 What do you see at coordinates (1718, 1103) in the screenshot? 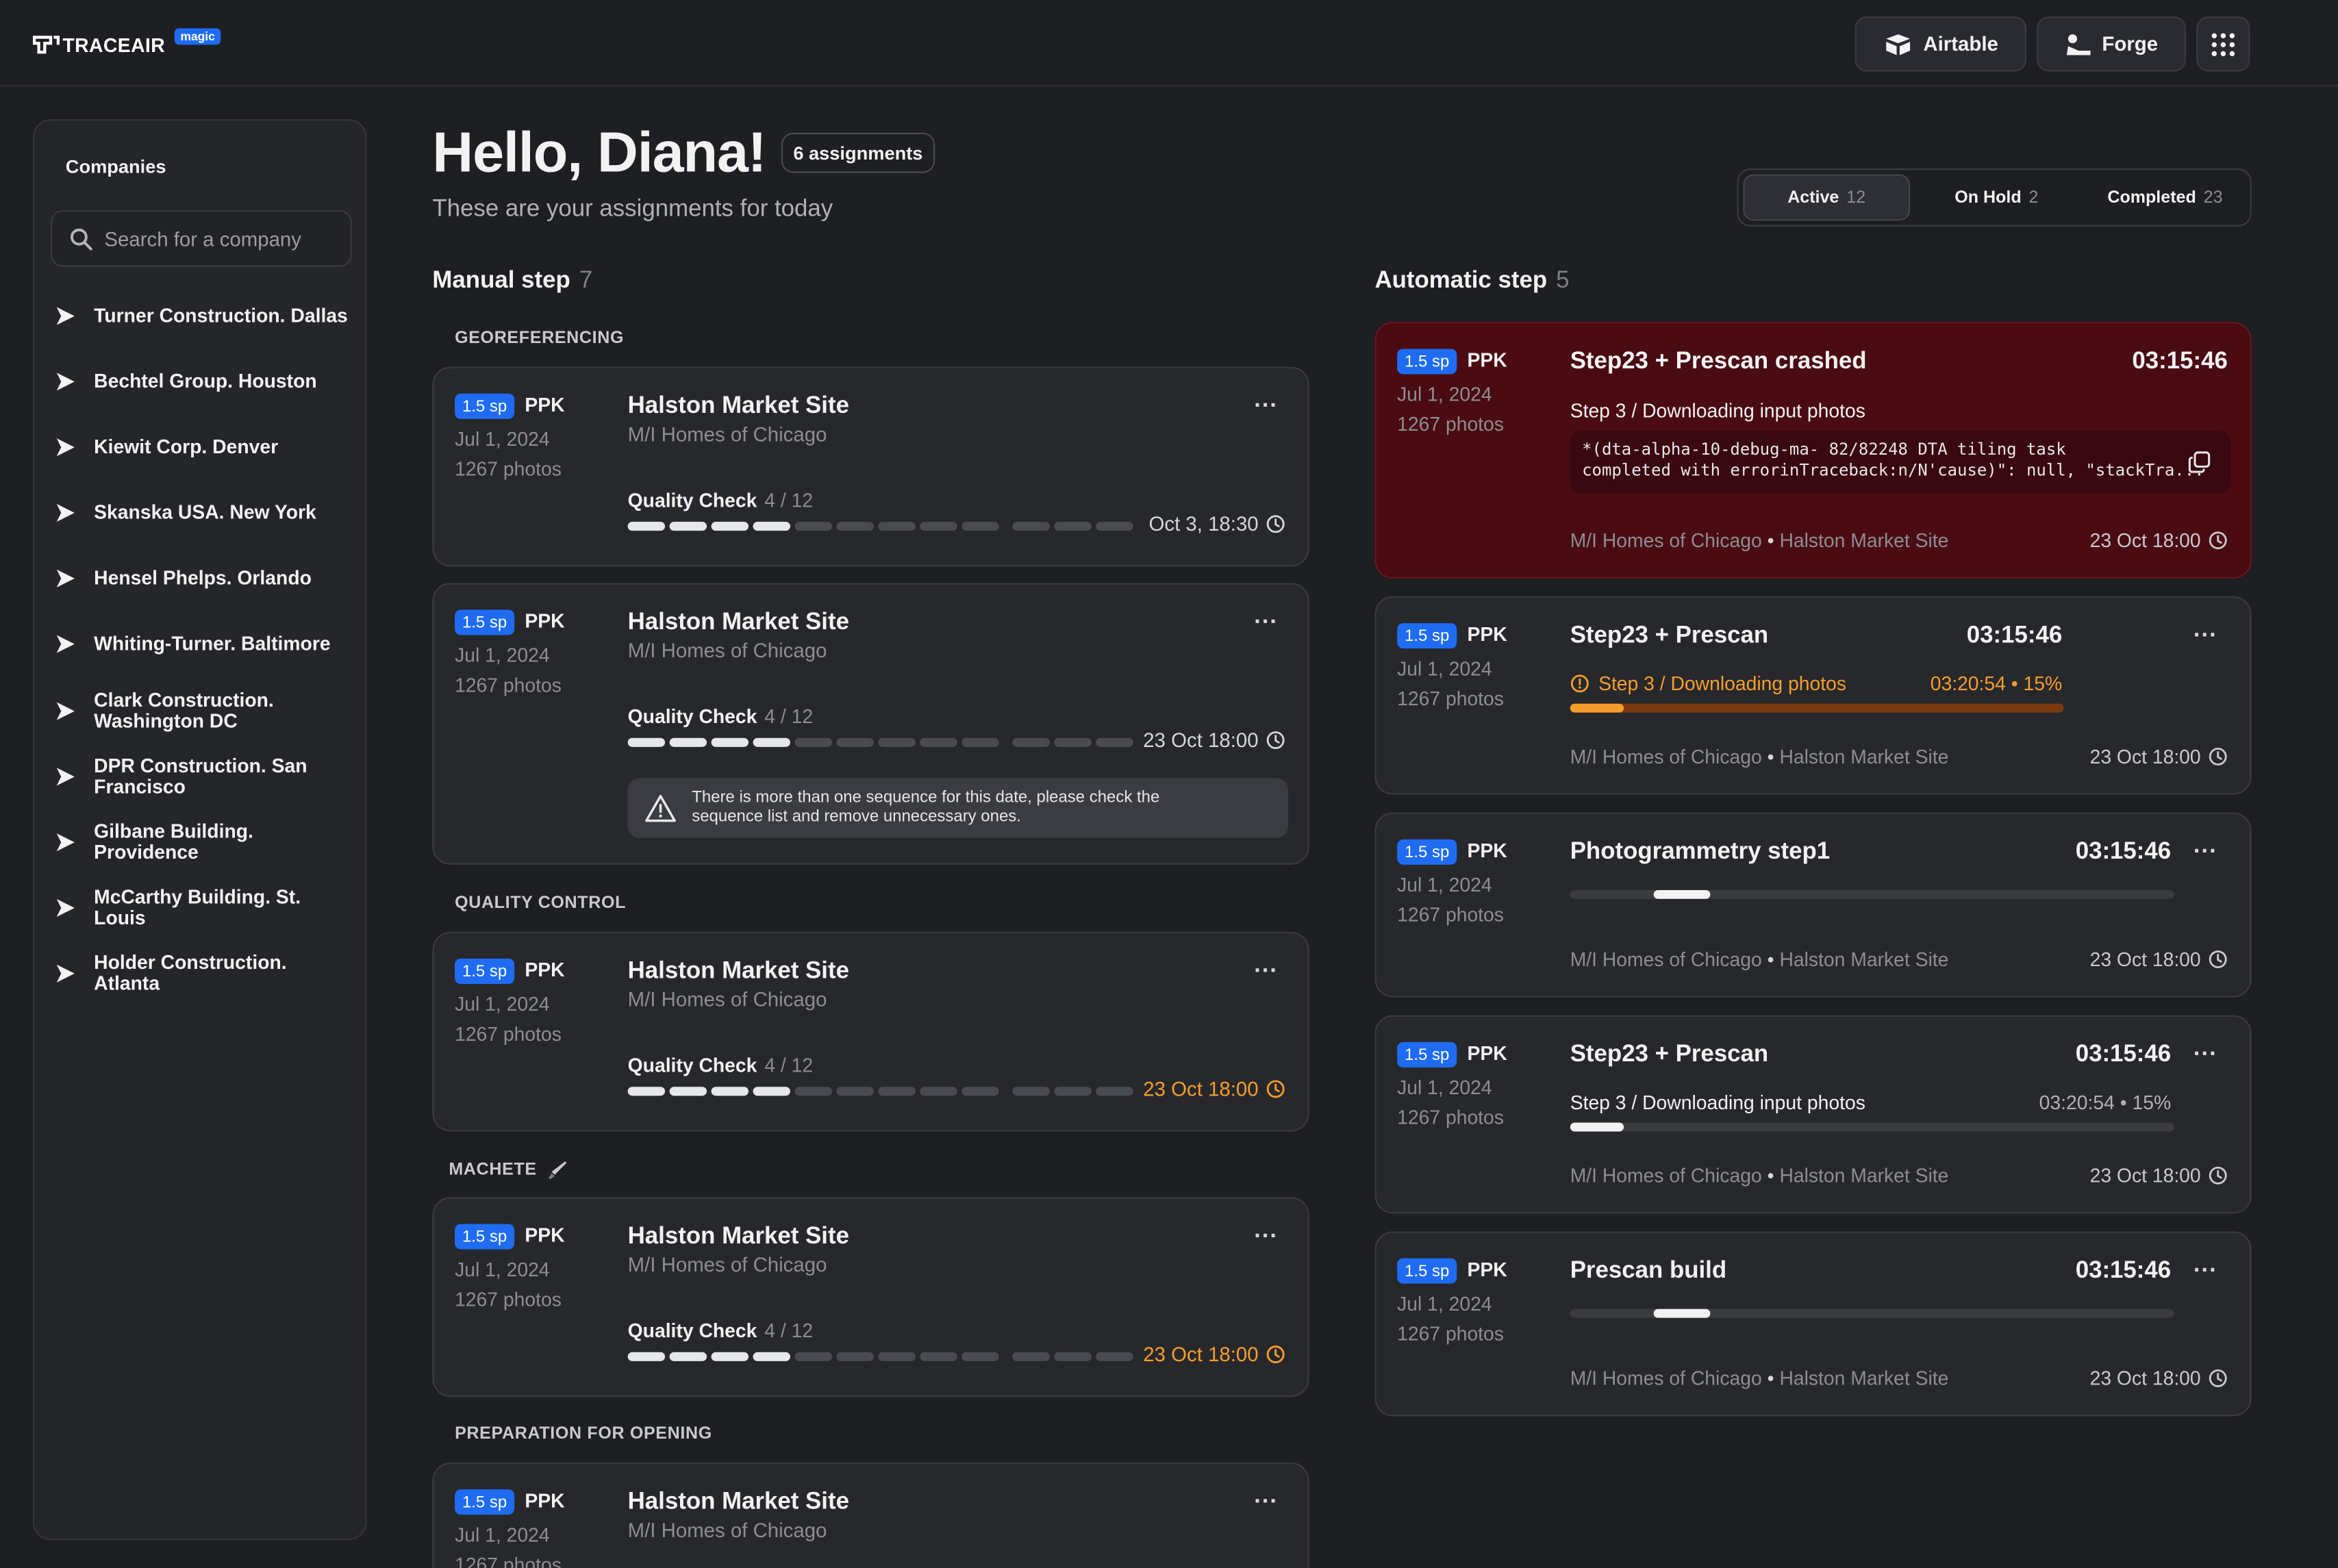
I see `job-step: Step 3 / Downloading input photos` at bounding box center [1718, 1103].